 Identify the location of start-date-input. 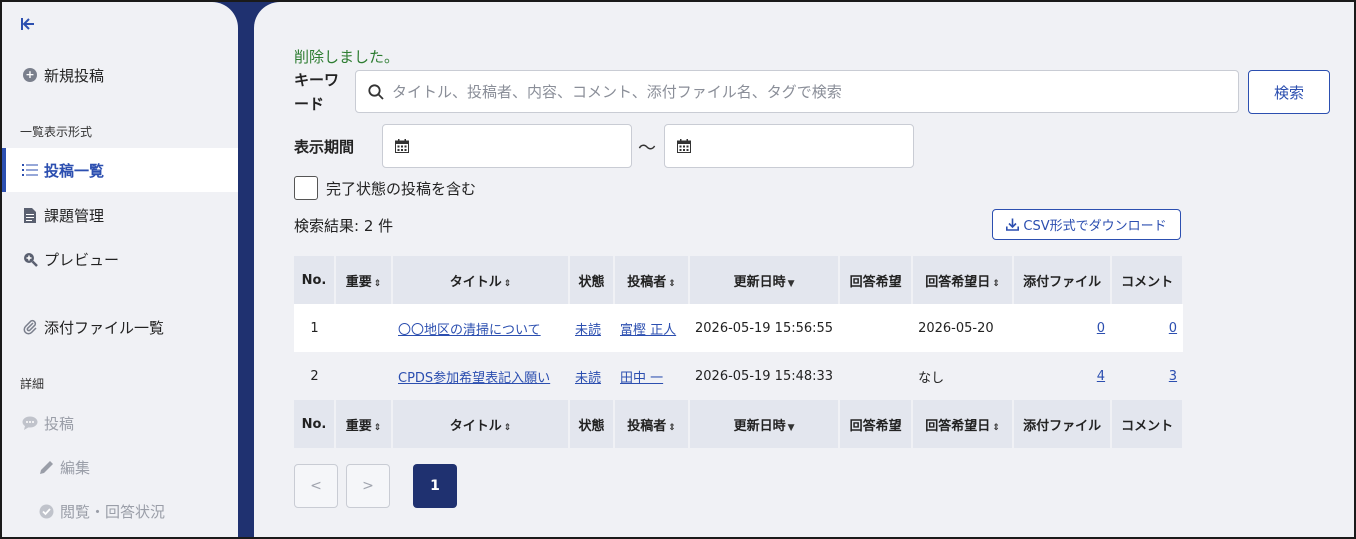
(507, 146).